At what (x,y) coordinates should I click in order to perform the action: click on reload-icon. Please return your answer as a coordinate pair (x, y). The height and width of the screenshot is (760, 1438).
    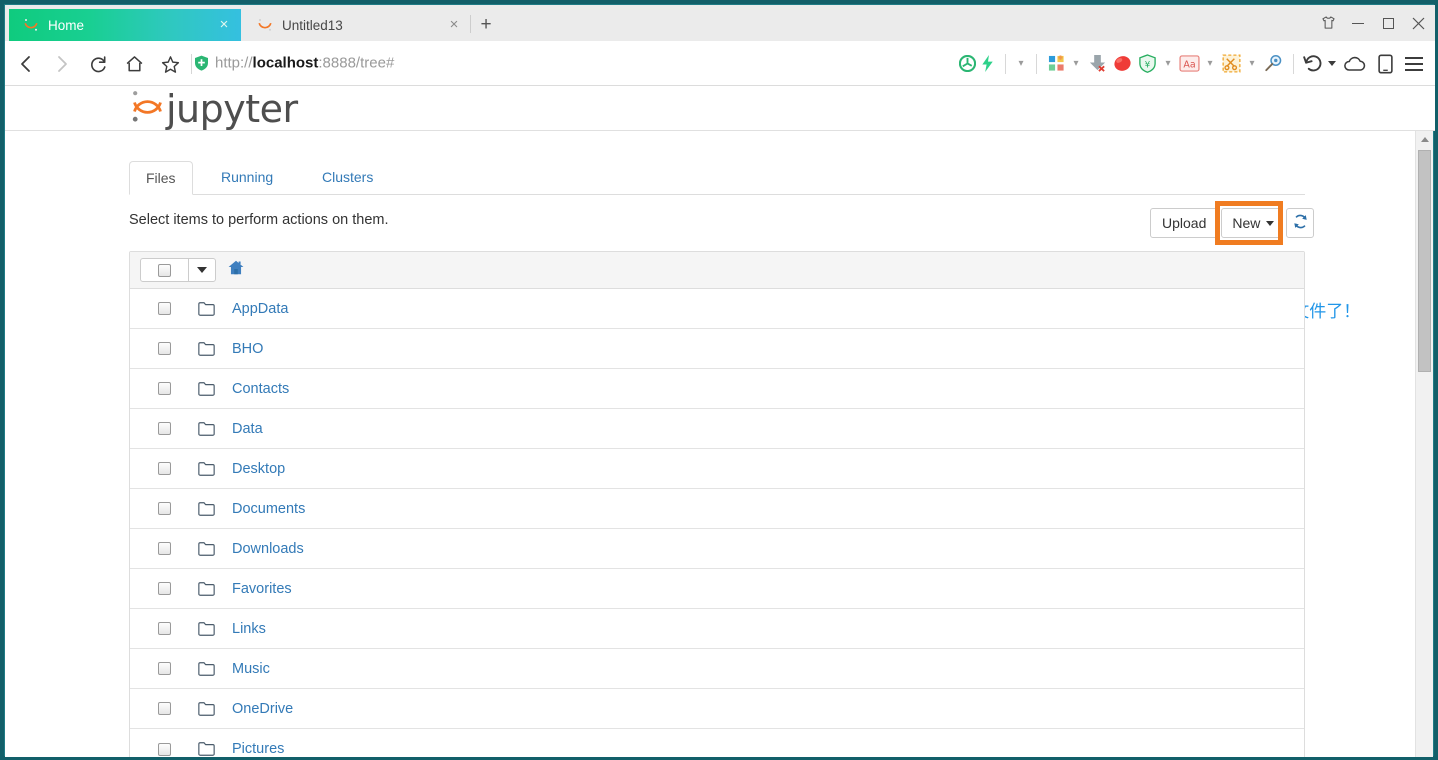
    Looking at the image, I should click on (98, 64).